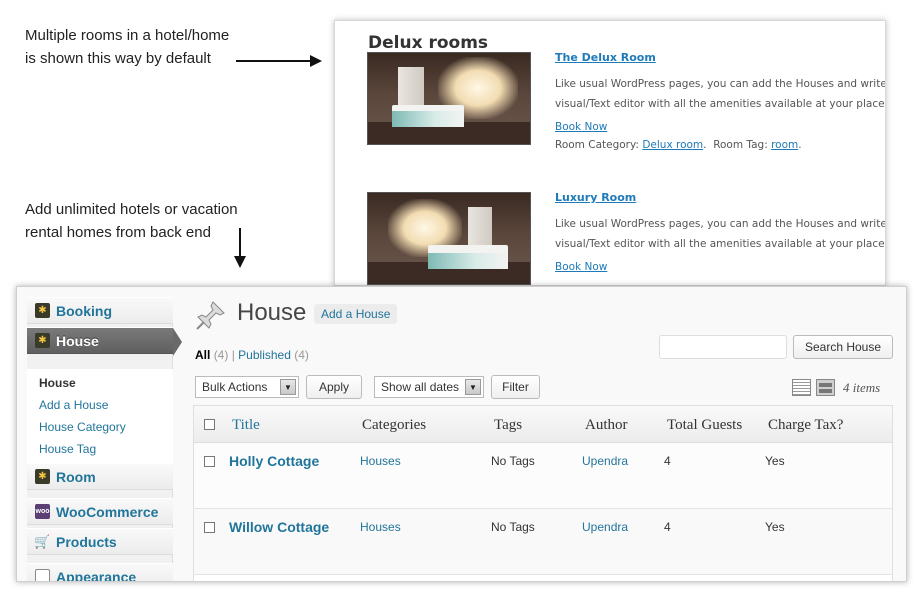  What do you see at coordinates (720, 197) in the screenshot?
I see `room-title-link: Luxury Room` at bounding box center [720, 197].